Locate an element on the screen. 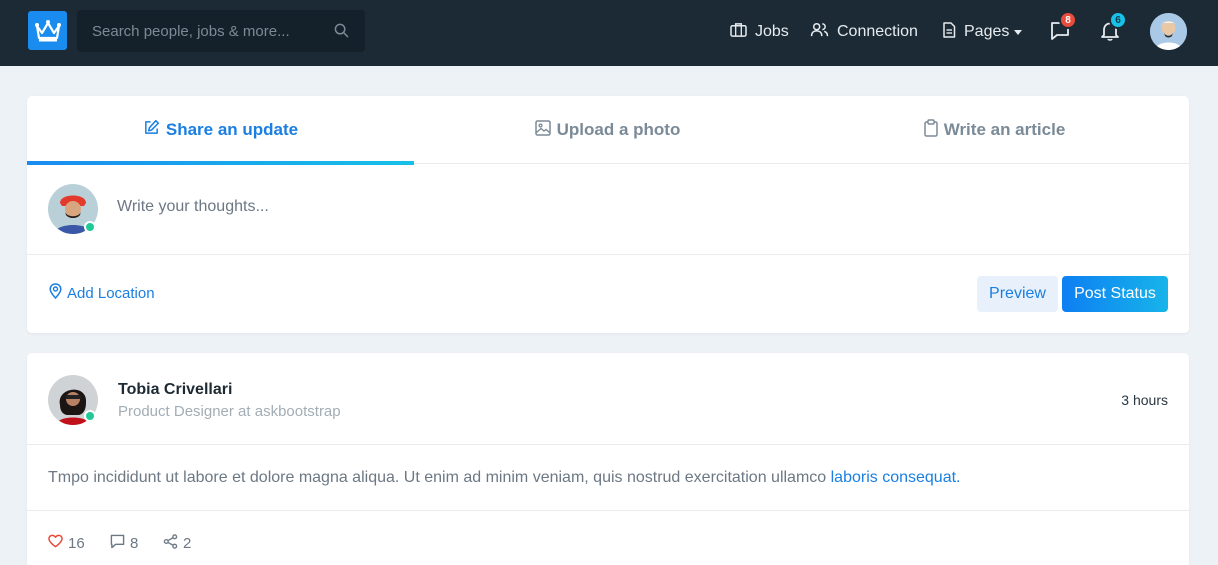  image-icon is located at coordinates (542, 130).